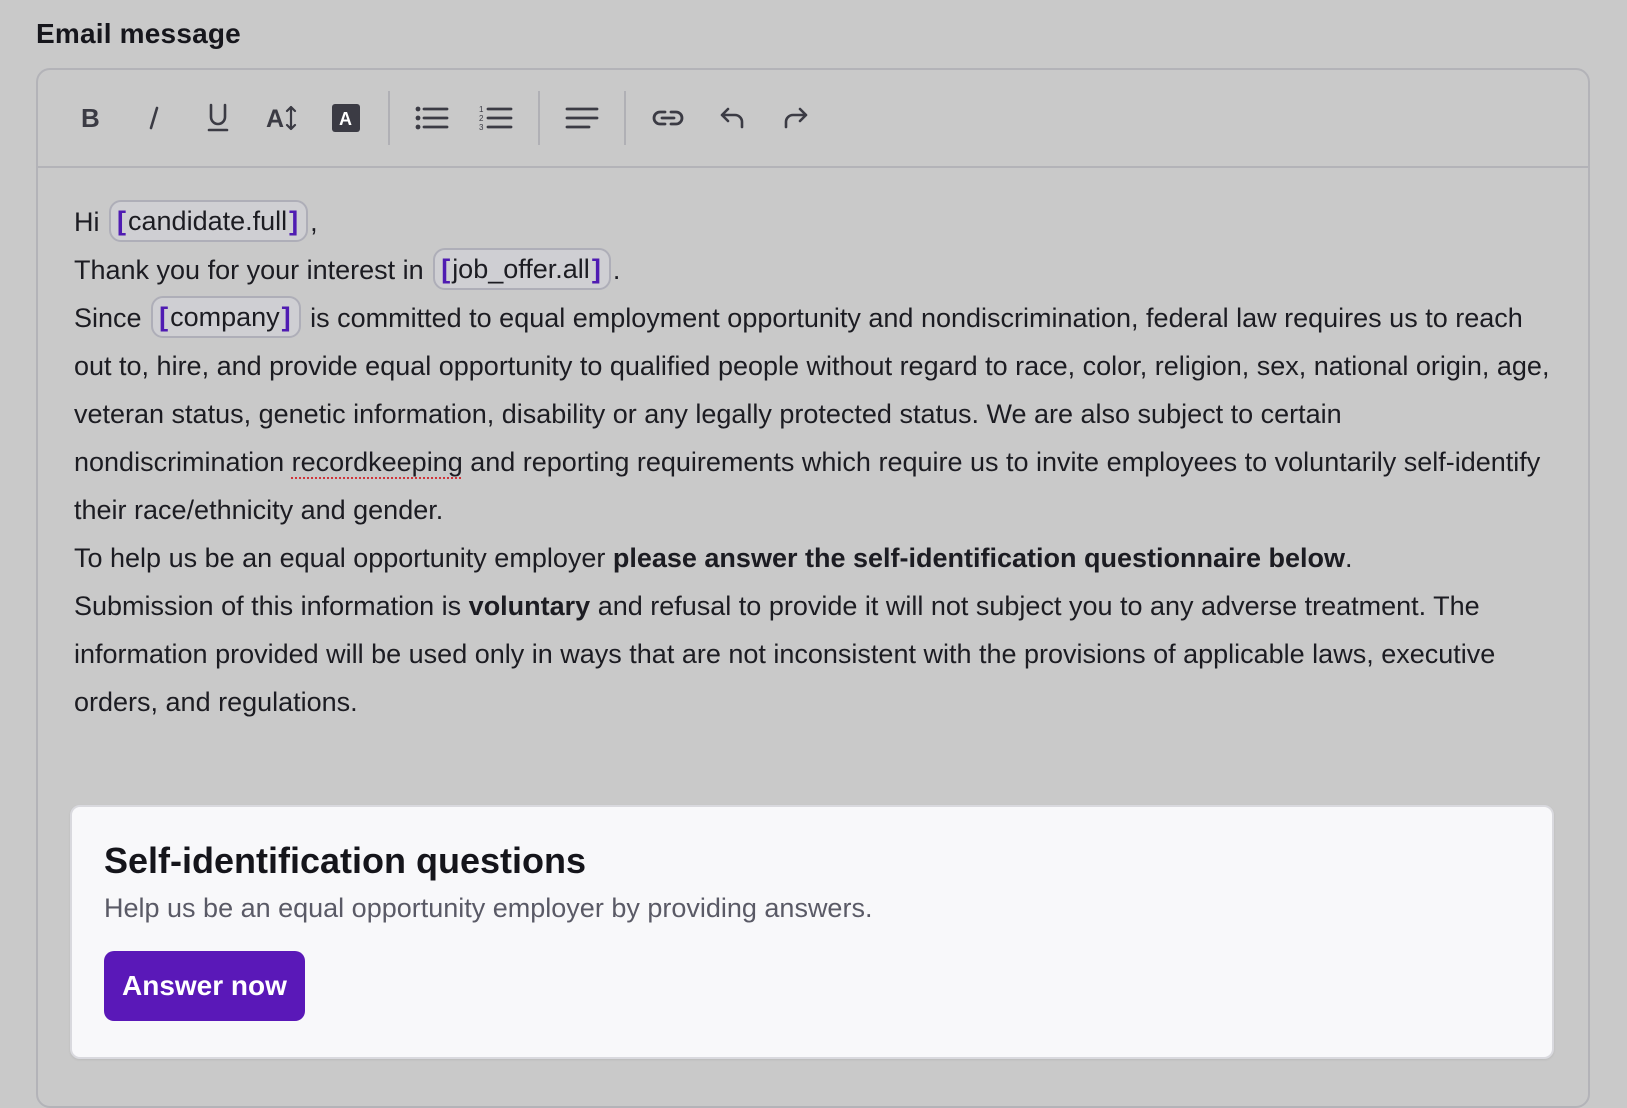 The image size is (1627, 1108). I want to click on svg-text: 2, so click(481, 118).